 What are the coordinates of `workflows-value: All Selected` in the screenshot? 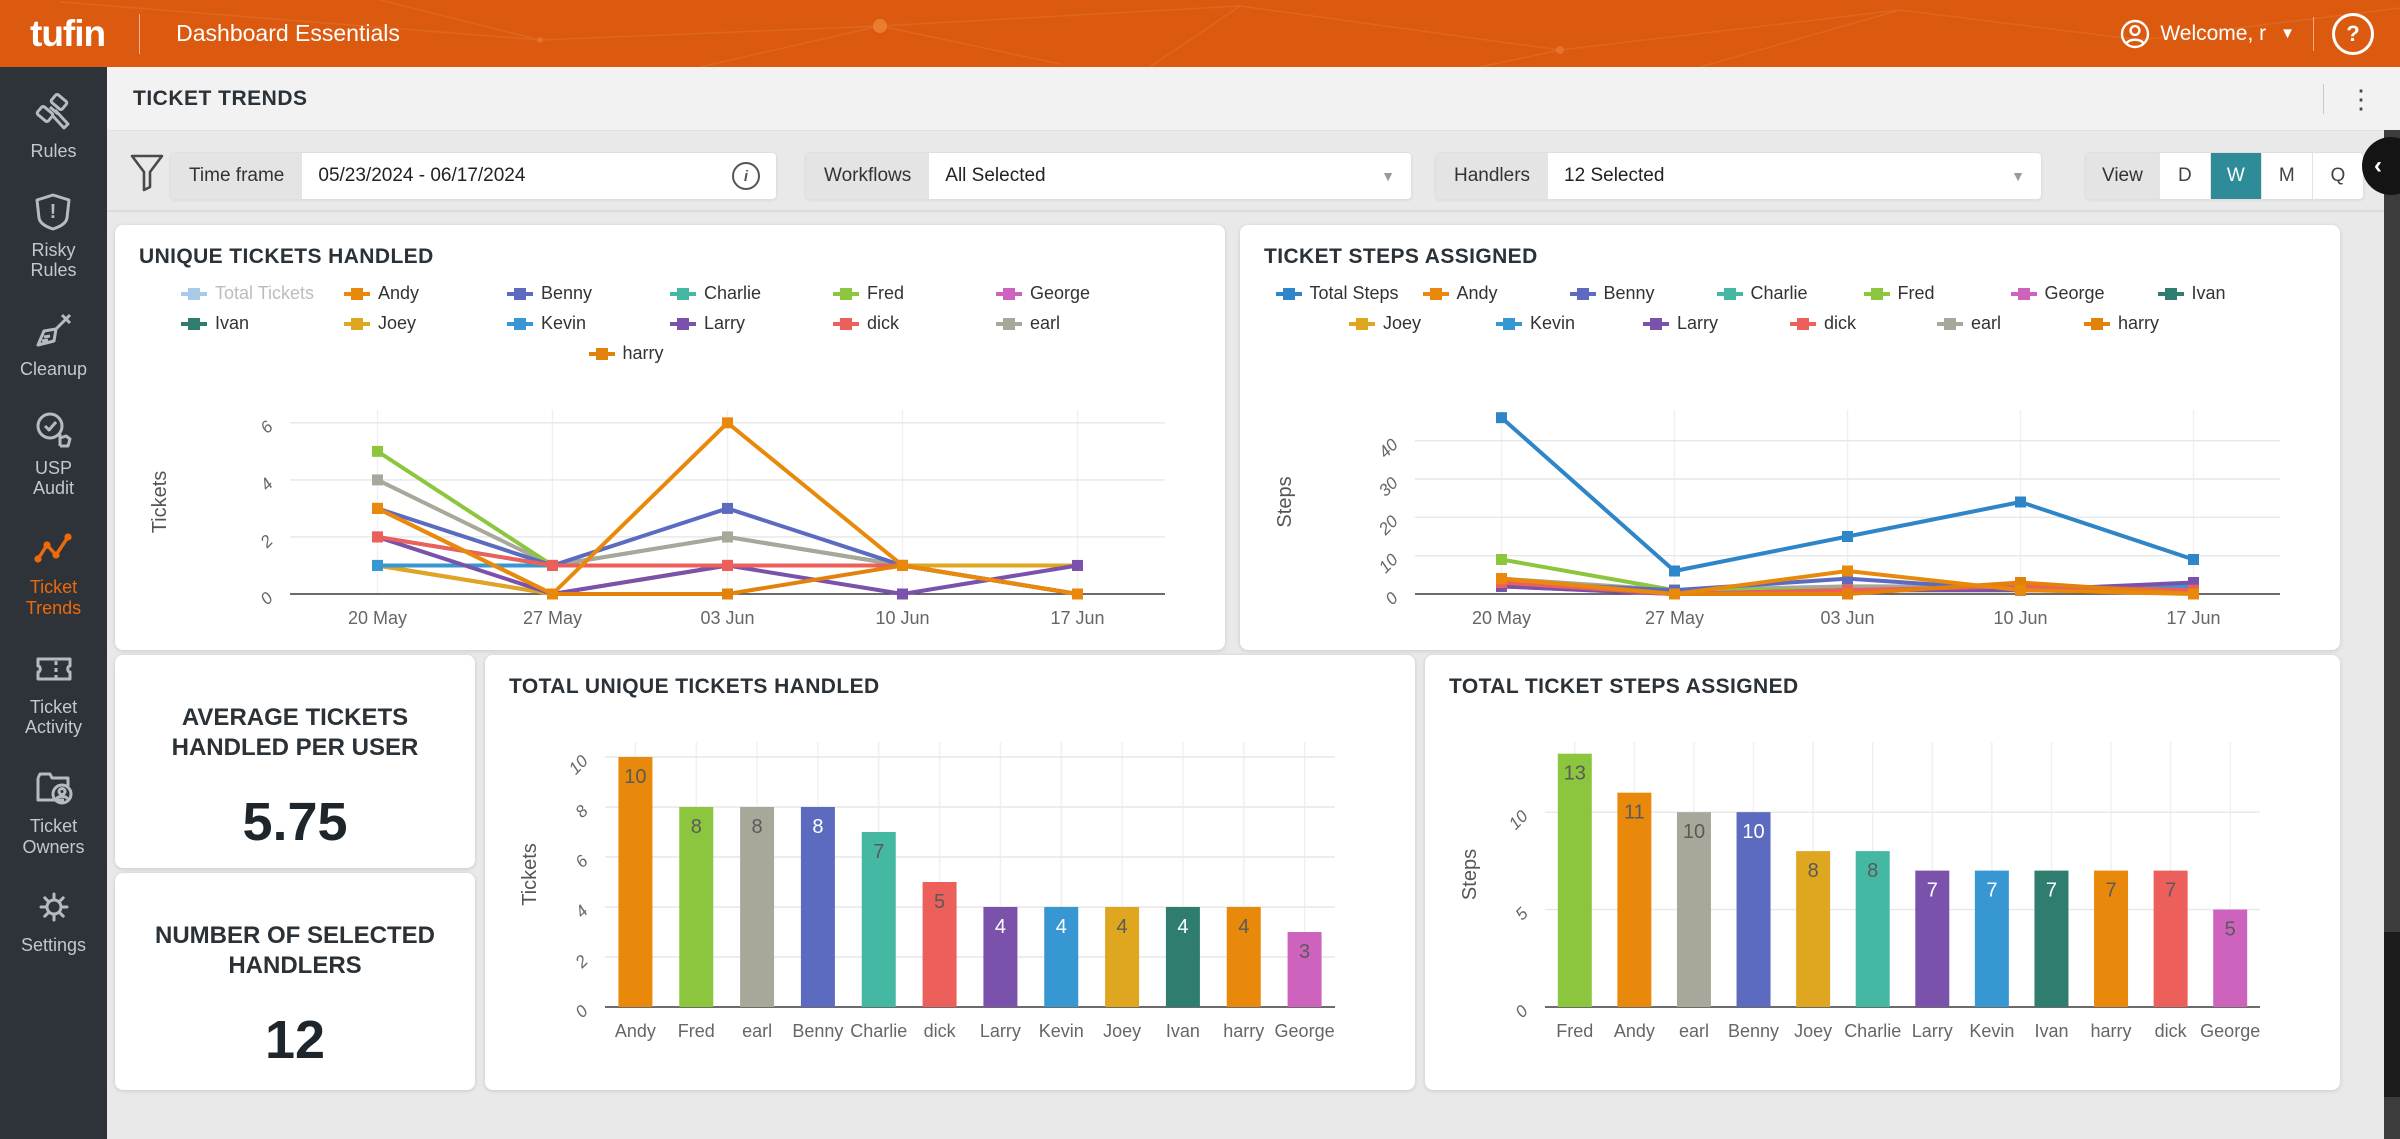 It's located at (995, 175).